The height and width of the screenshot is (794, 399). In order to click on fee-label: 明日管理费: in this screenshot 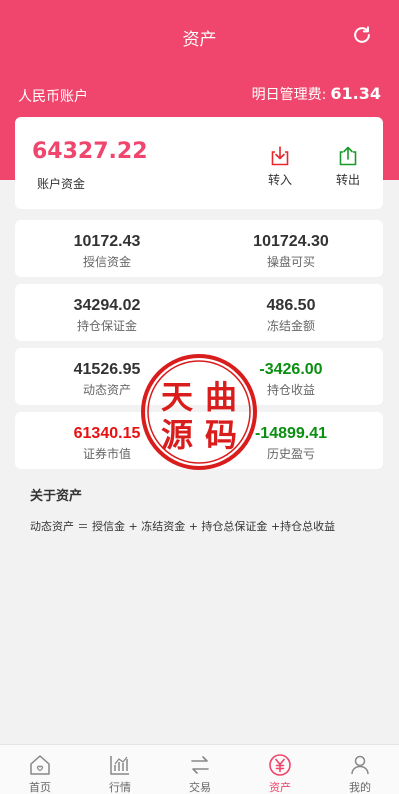, I will do `click(289, 95)`.